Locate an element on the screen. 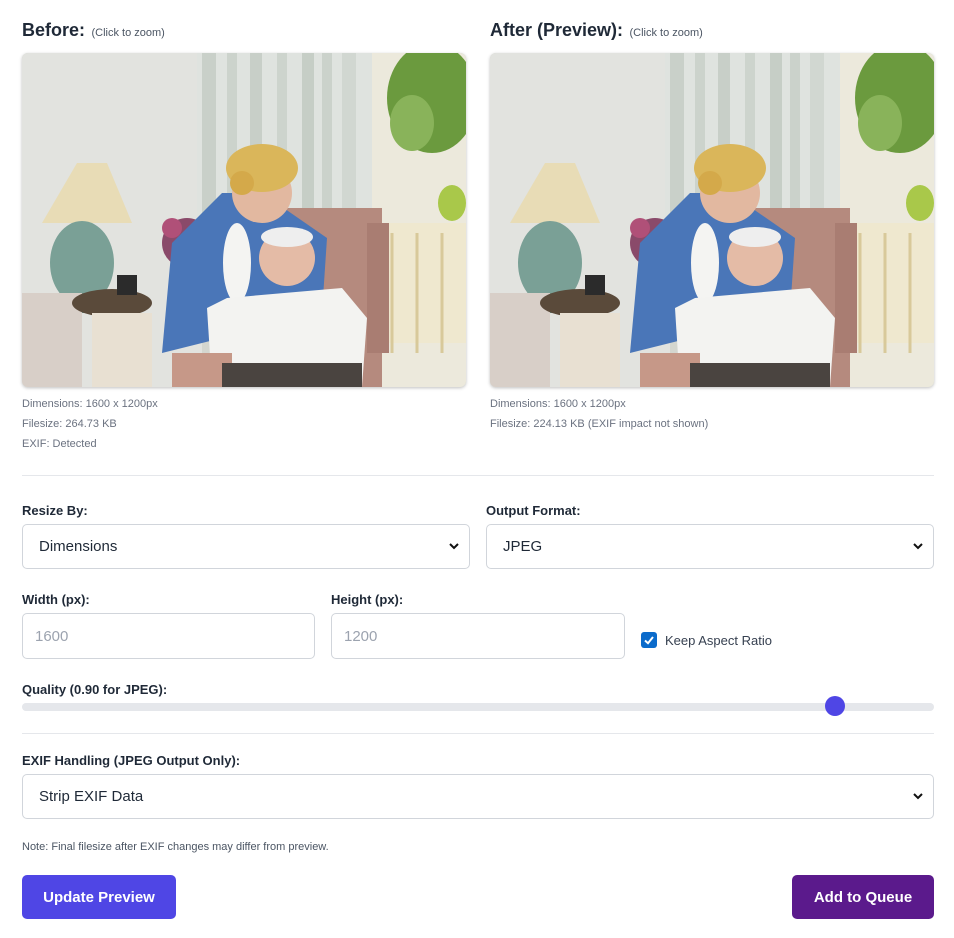  width-placeholder: 1600 is located at coordinates (52, 636).